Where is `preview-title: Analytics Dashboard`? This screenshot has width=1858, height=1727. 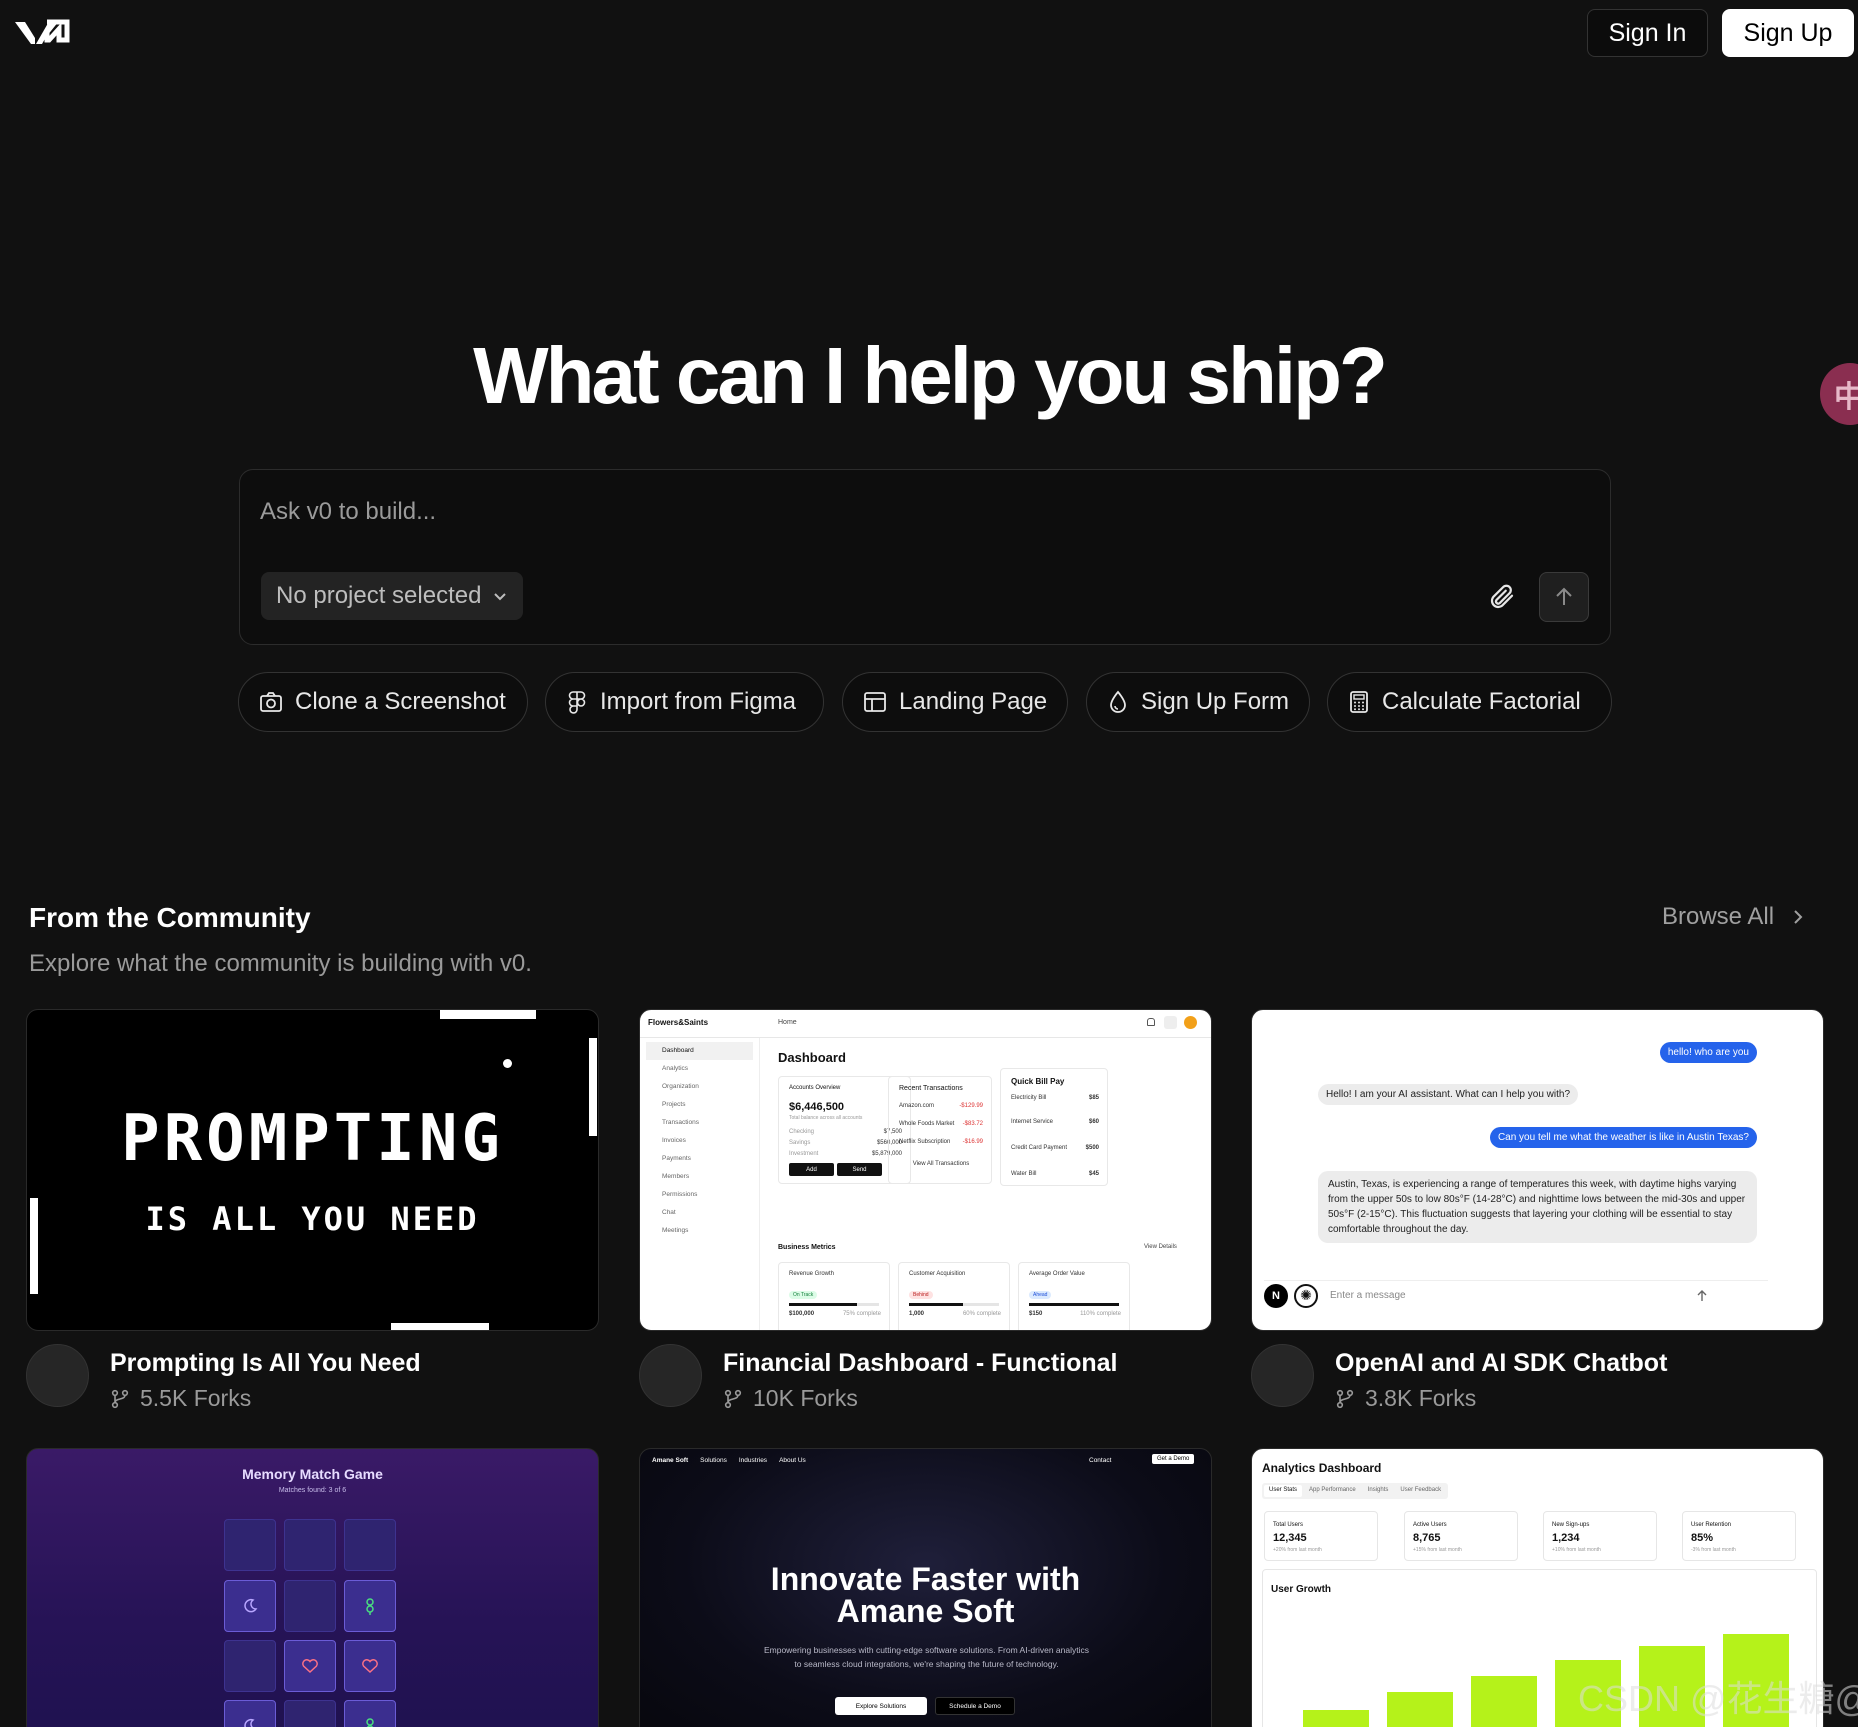
preview-title: Analytics Dashboard is located at coordinates (1322, 1468).